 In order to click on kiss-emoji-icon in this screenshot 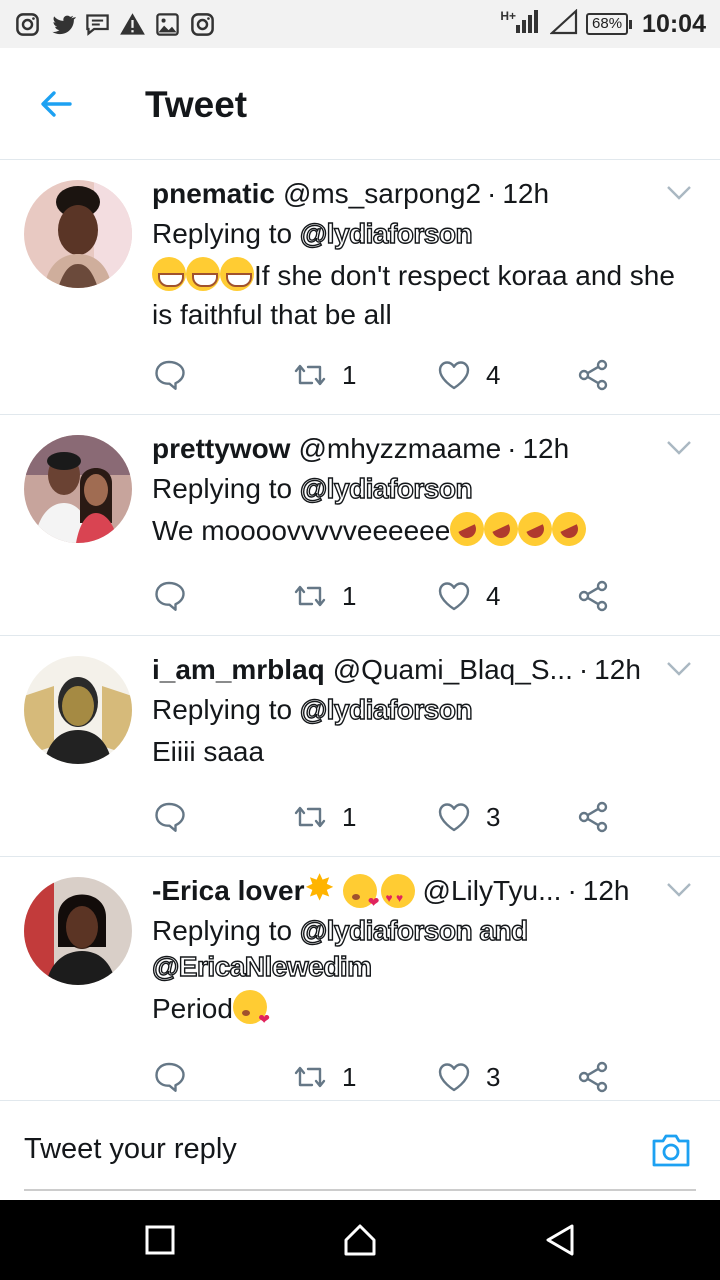, I will do `click(251, 1014)`.